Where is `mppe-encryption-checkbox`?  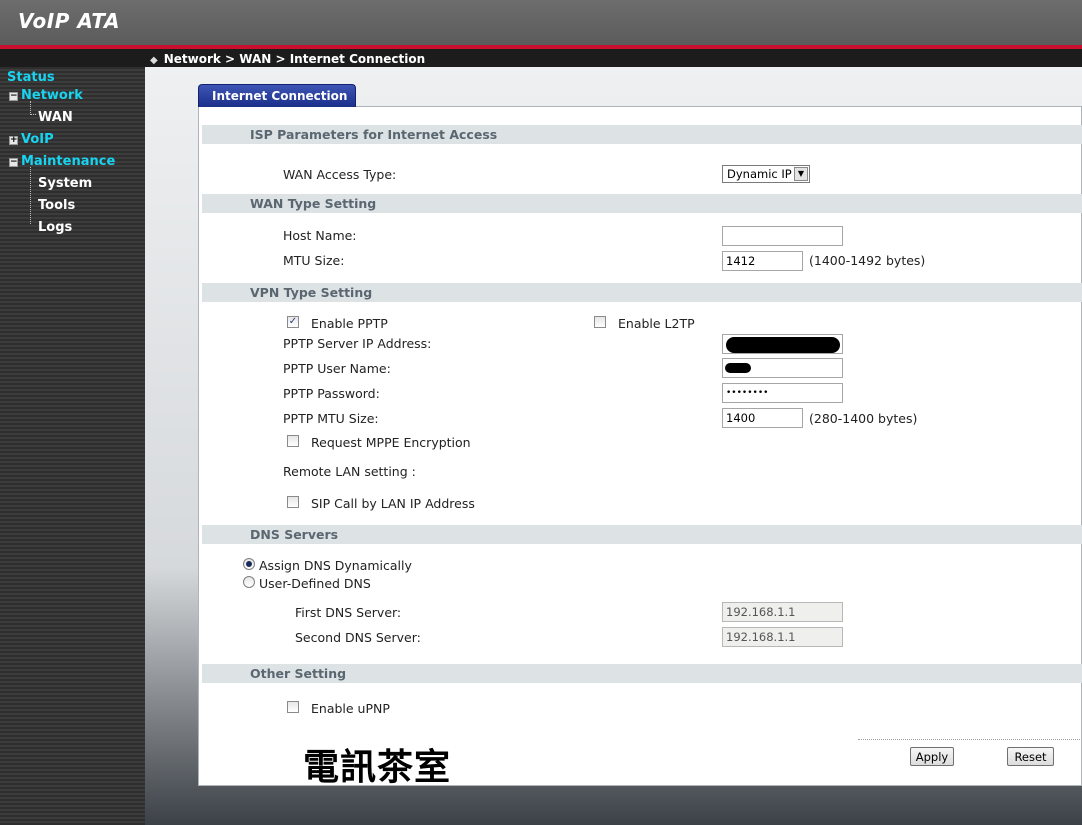 mppe-encryption-checkbox is located at coordinates (293, 441).